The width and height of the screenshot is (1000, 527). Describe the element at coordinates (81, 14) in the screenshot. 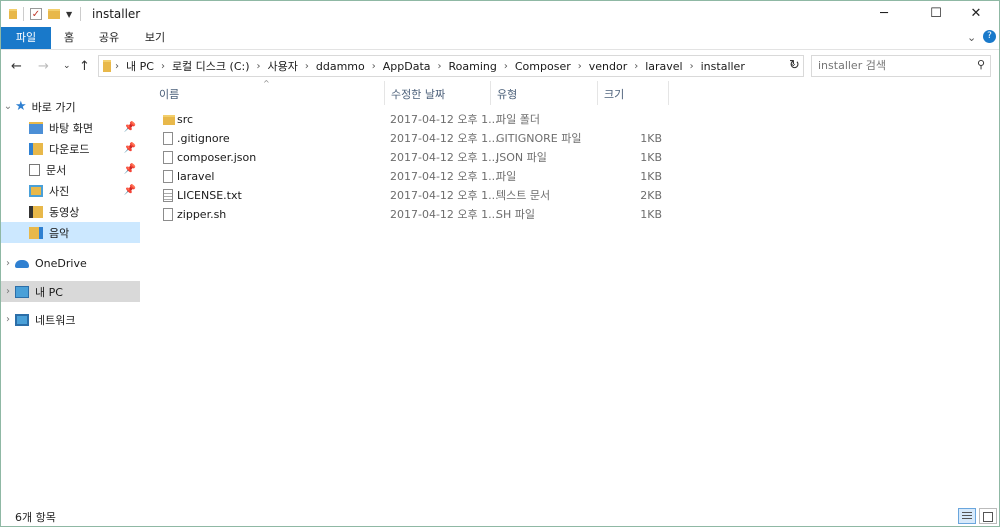

I see `divider` at that location.